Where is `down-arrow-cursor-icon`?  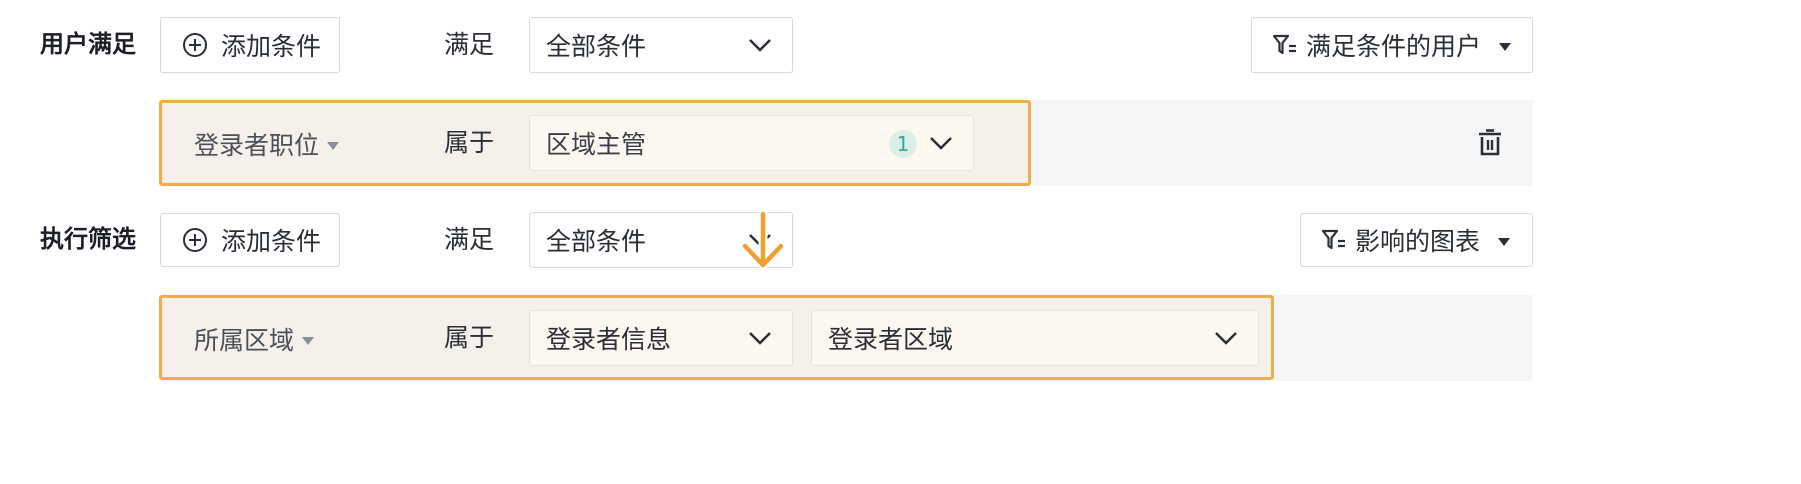
down-arrow-cursor-icon is located at coordinates (763, 240).